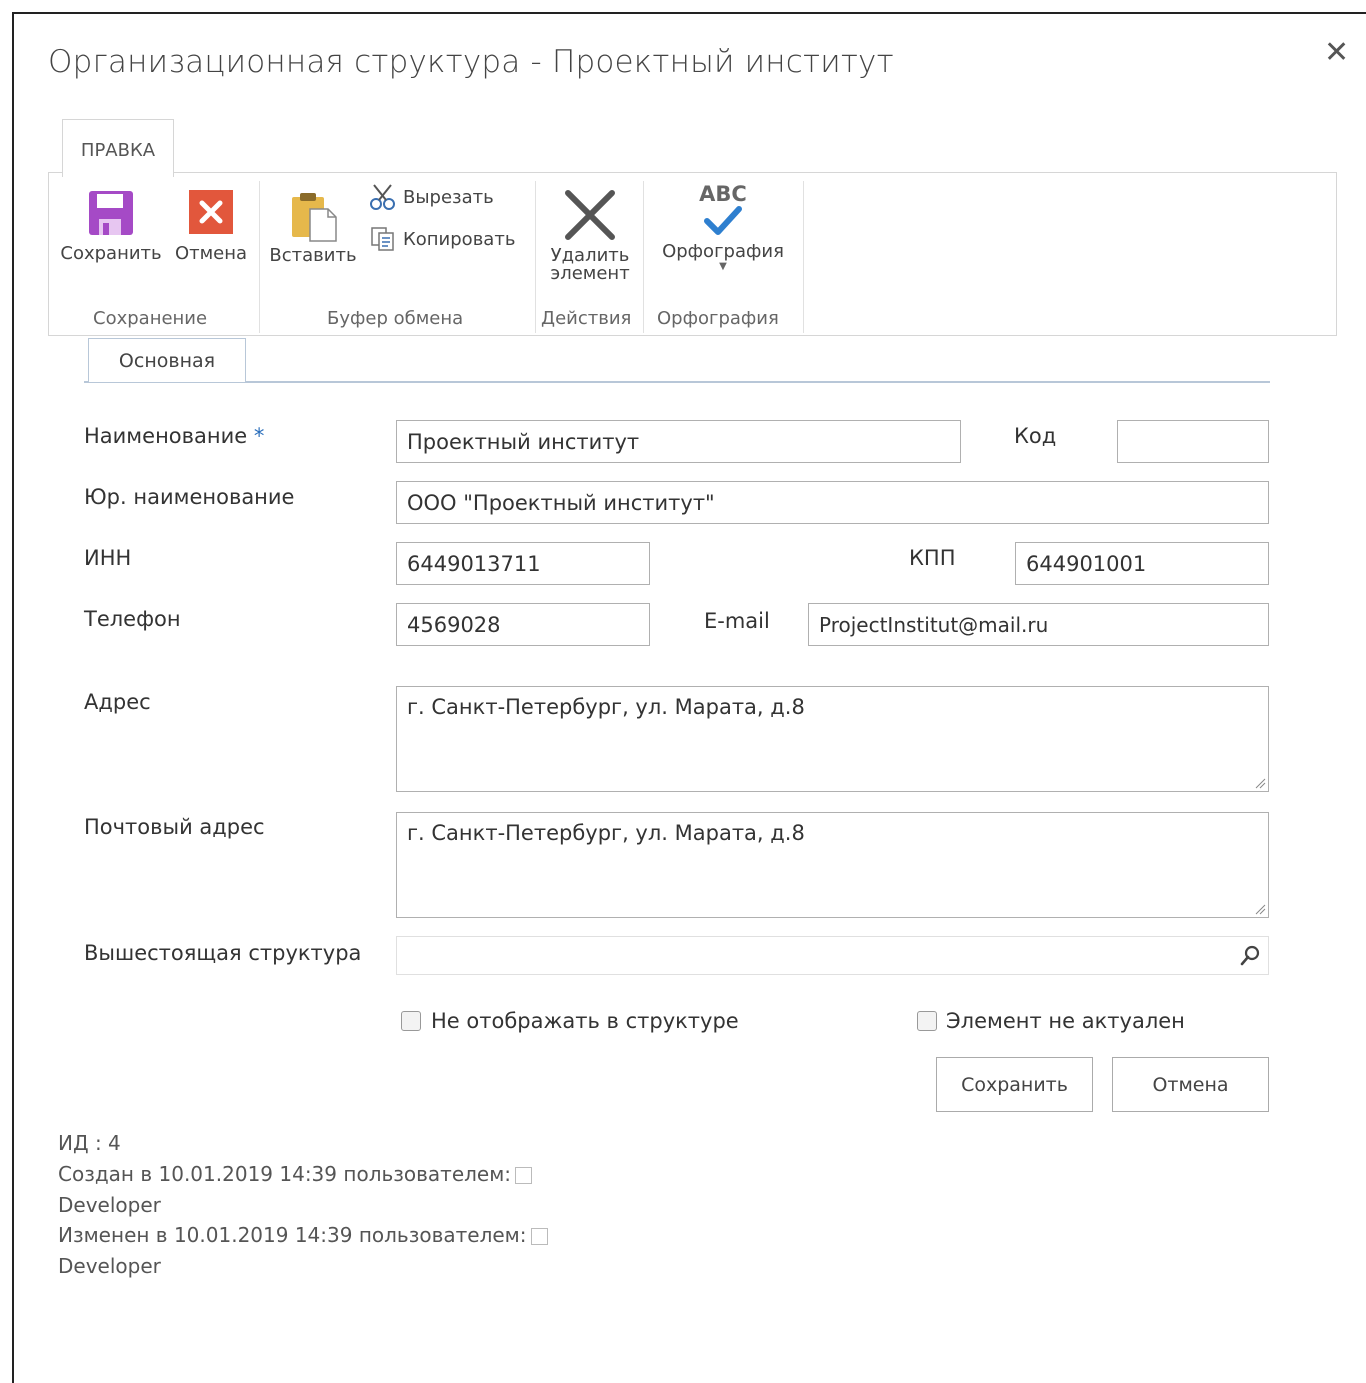 This screenshot has width=1366, height=1383. What do you see at coordinates (832, 955) in the screenshot?
I see `parent-structure-input` at bounding box center [832, 955].